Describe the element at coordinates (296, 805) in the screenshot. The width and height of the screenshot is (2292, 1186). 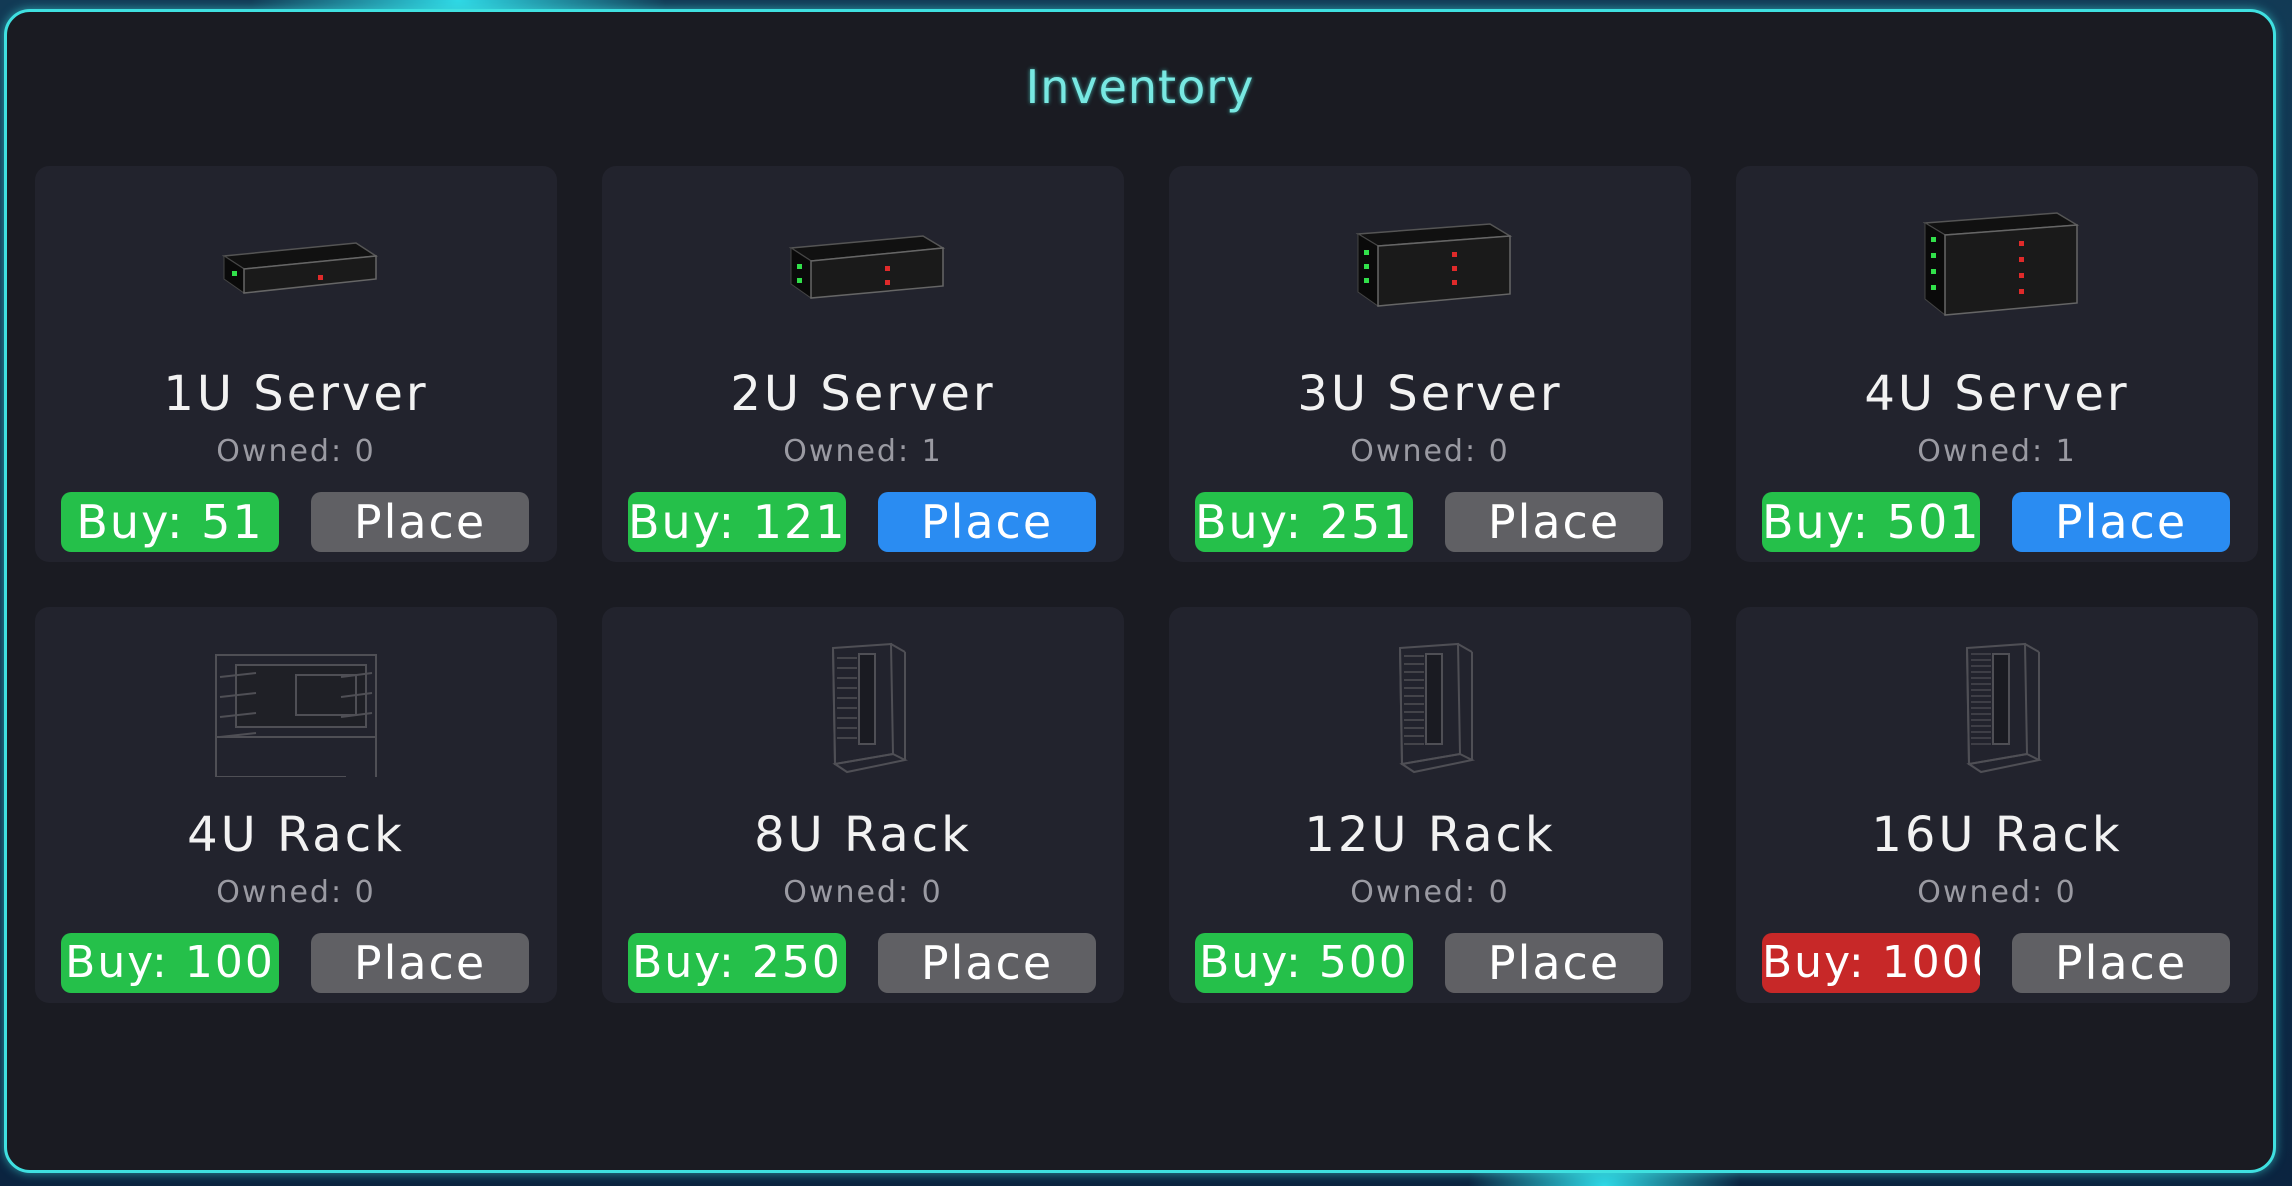
I see `item-card-4u-rack: 4U Rack Owned: 0 Buy: 100 Place` at that location.